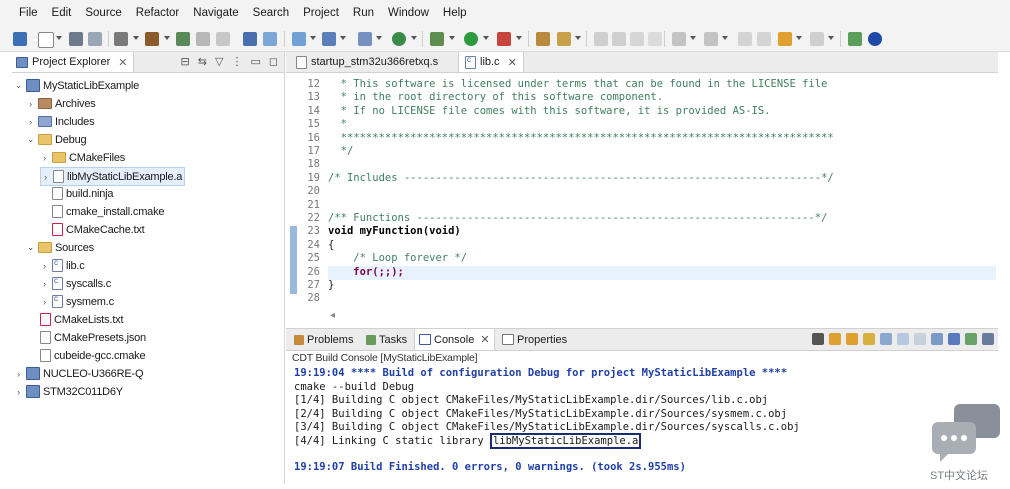 The width and height of the screenshot is (1010, 489). Describe the element at coordinates (920, 339) in the screenshot. I see `word-wrap-icon` at that location.